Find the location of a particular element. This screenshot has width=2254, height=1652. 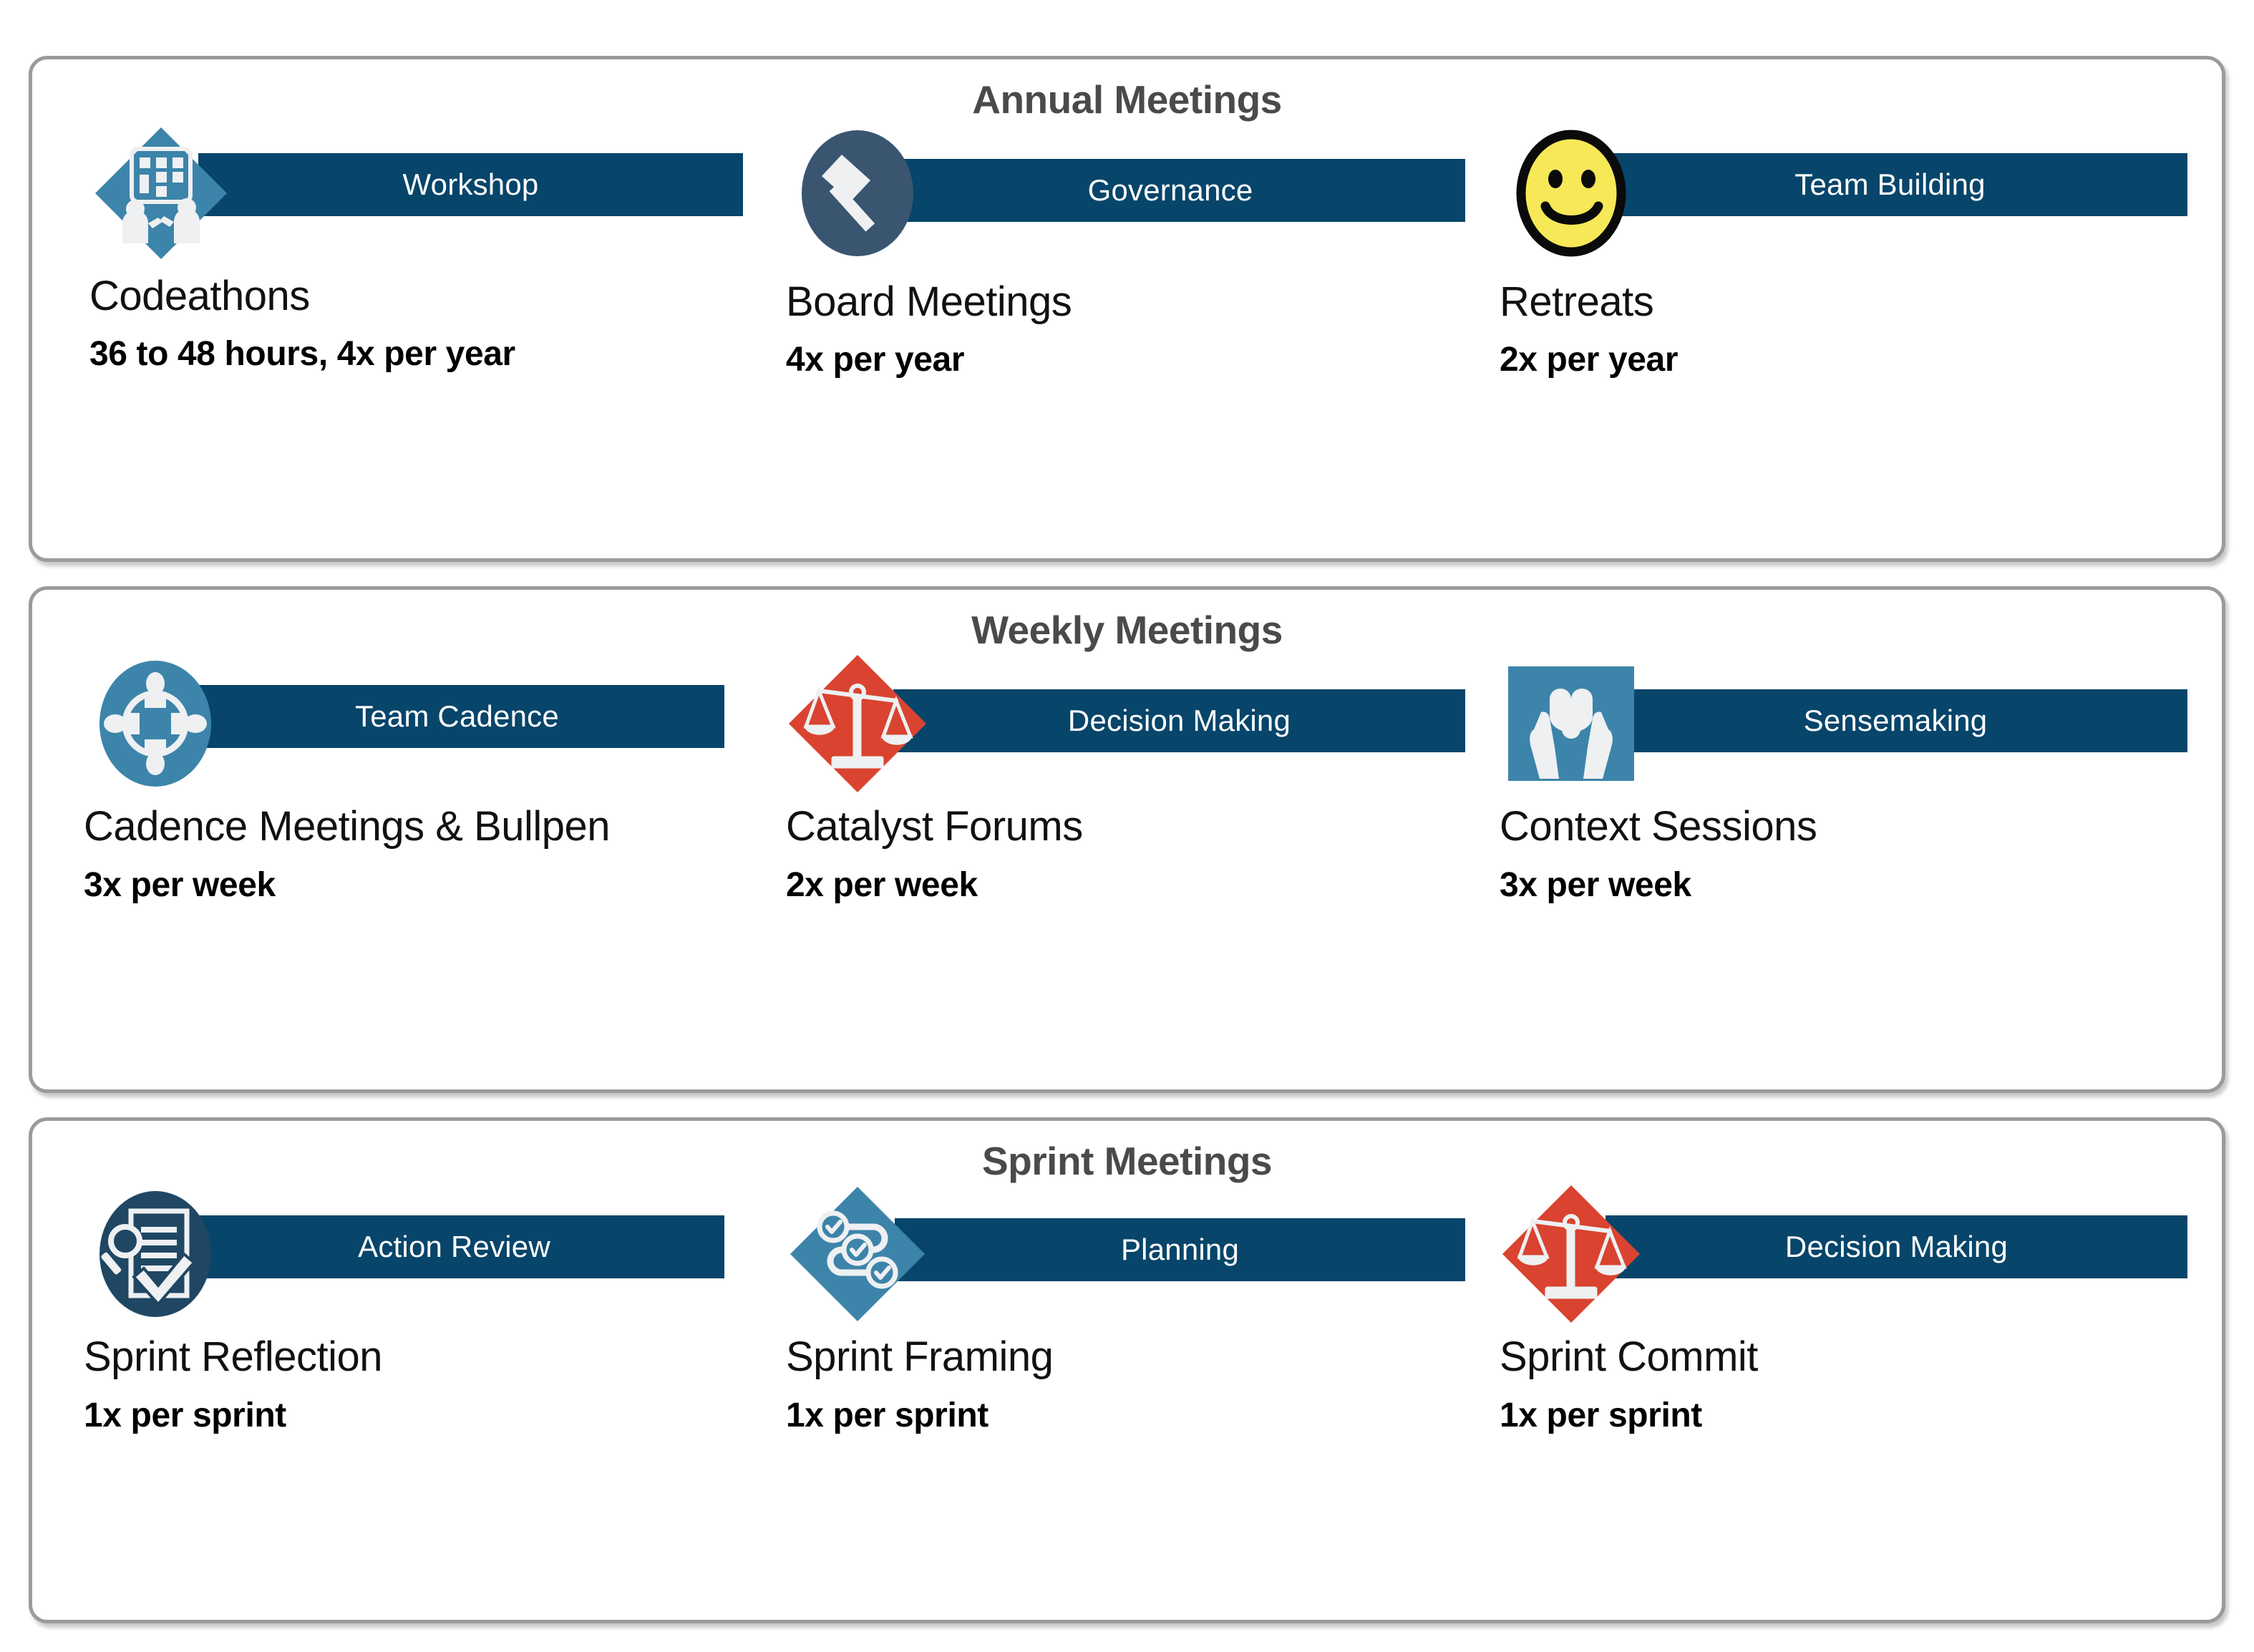

icon-banner-group: Team Cadence is located at coordinates (426, 723).